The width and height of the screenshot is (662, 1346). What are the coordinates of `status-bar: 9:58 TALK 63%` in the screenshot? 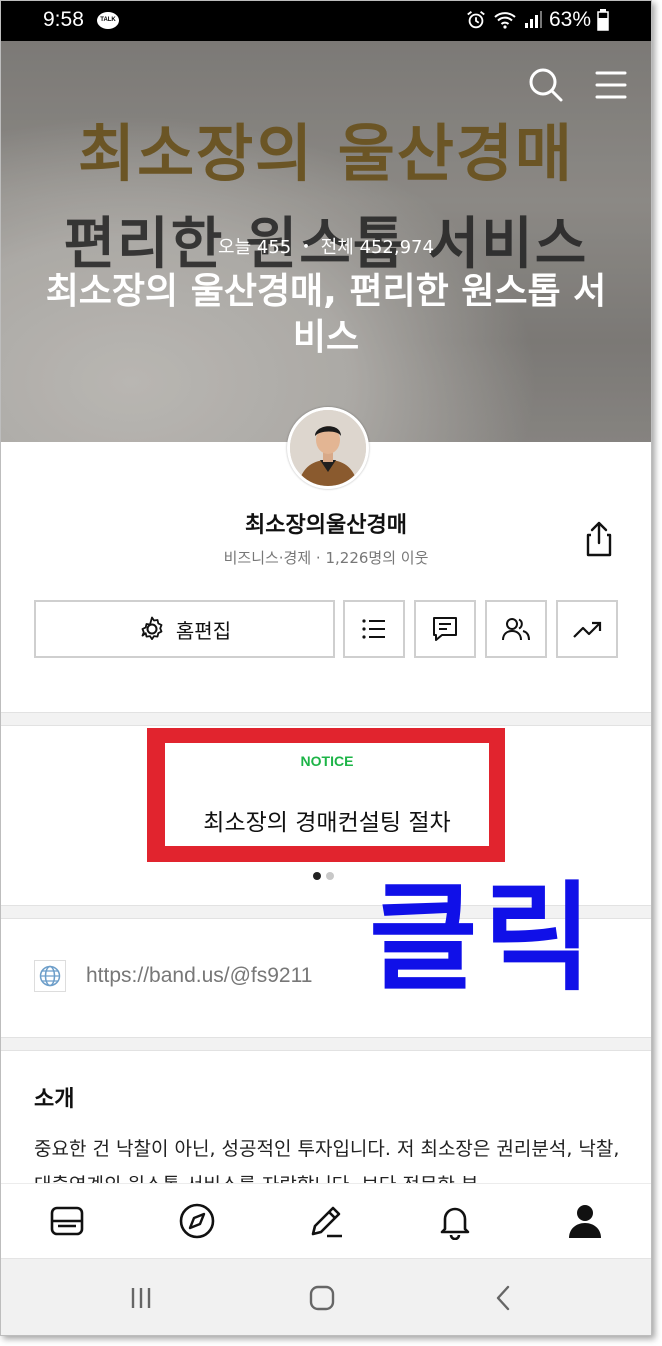 It's located at (326, 21).